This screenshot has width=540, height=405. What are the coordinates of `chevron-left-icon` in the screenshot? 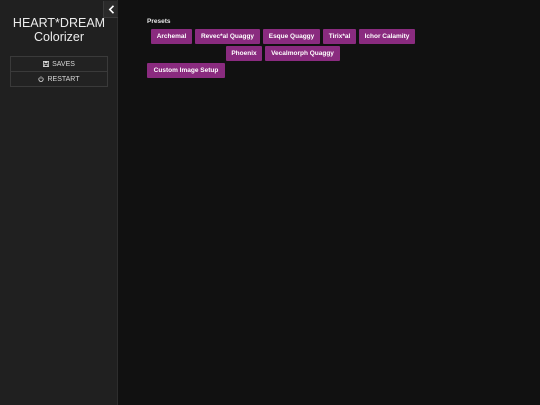 It's located at (111, 9).